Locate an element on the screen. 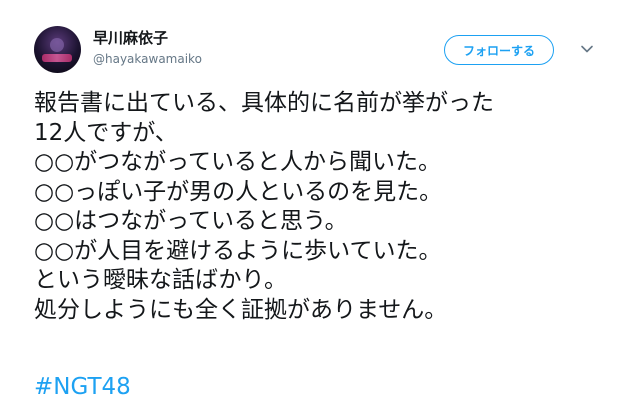 This screenshot has width=631, height=410. chevron-down-icon is located at coordinates (587, 49).